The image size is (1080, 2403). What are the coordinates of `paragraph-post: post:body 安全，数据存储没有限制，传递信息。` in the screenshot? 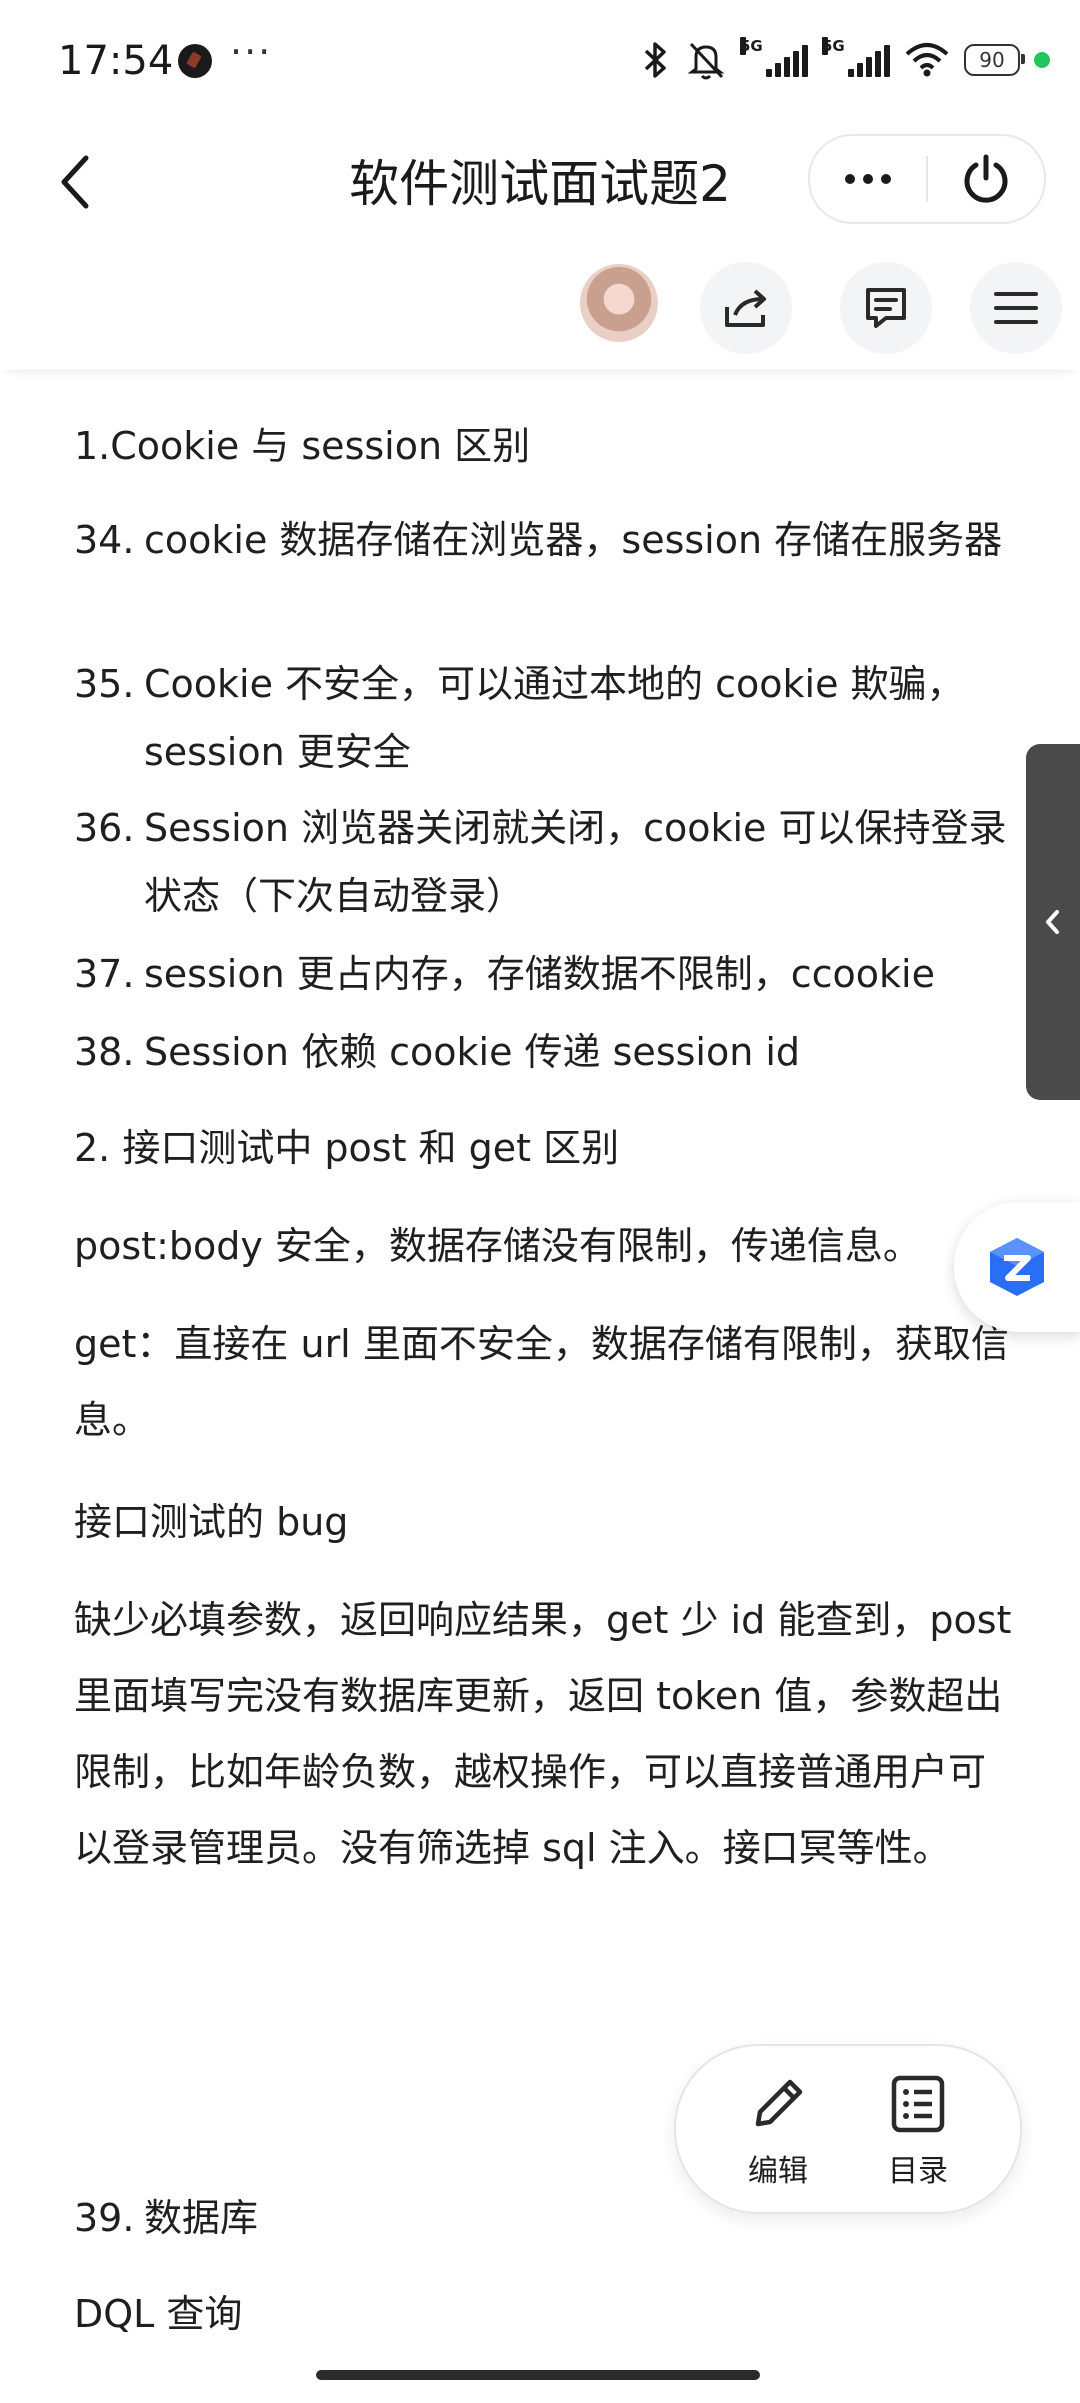 It's located at (497, 1246).